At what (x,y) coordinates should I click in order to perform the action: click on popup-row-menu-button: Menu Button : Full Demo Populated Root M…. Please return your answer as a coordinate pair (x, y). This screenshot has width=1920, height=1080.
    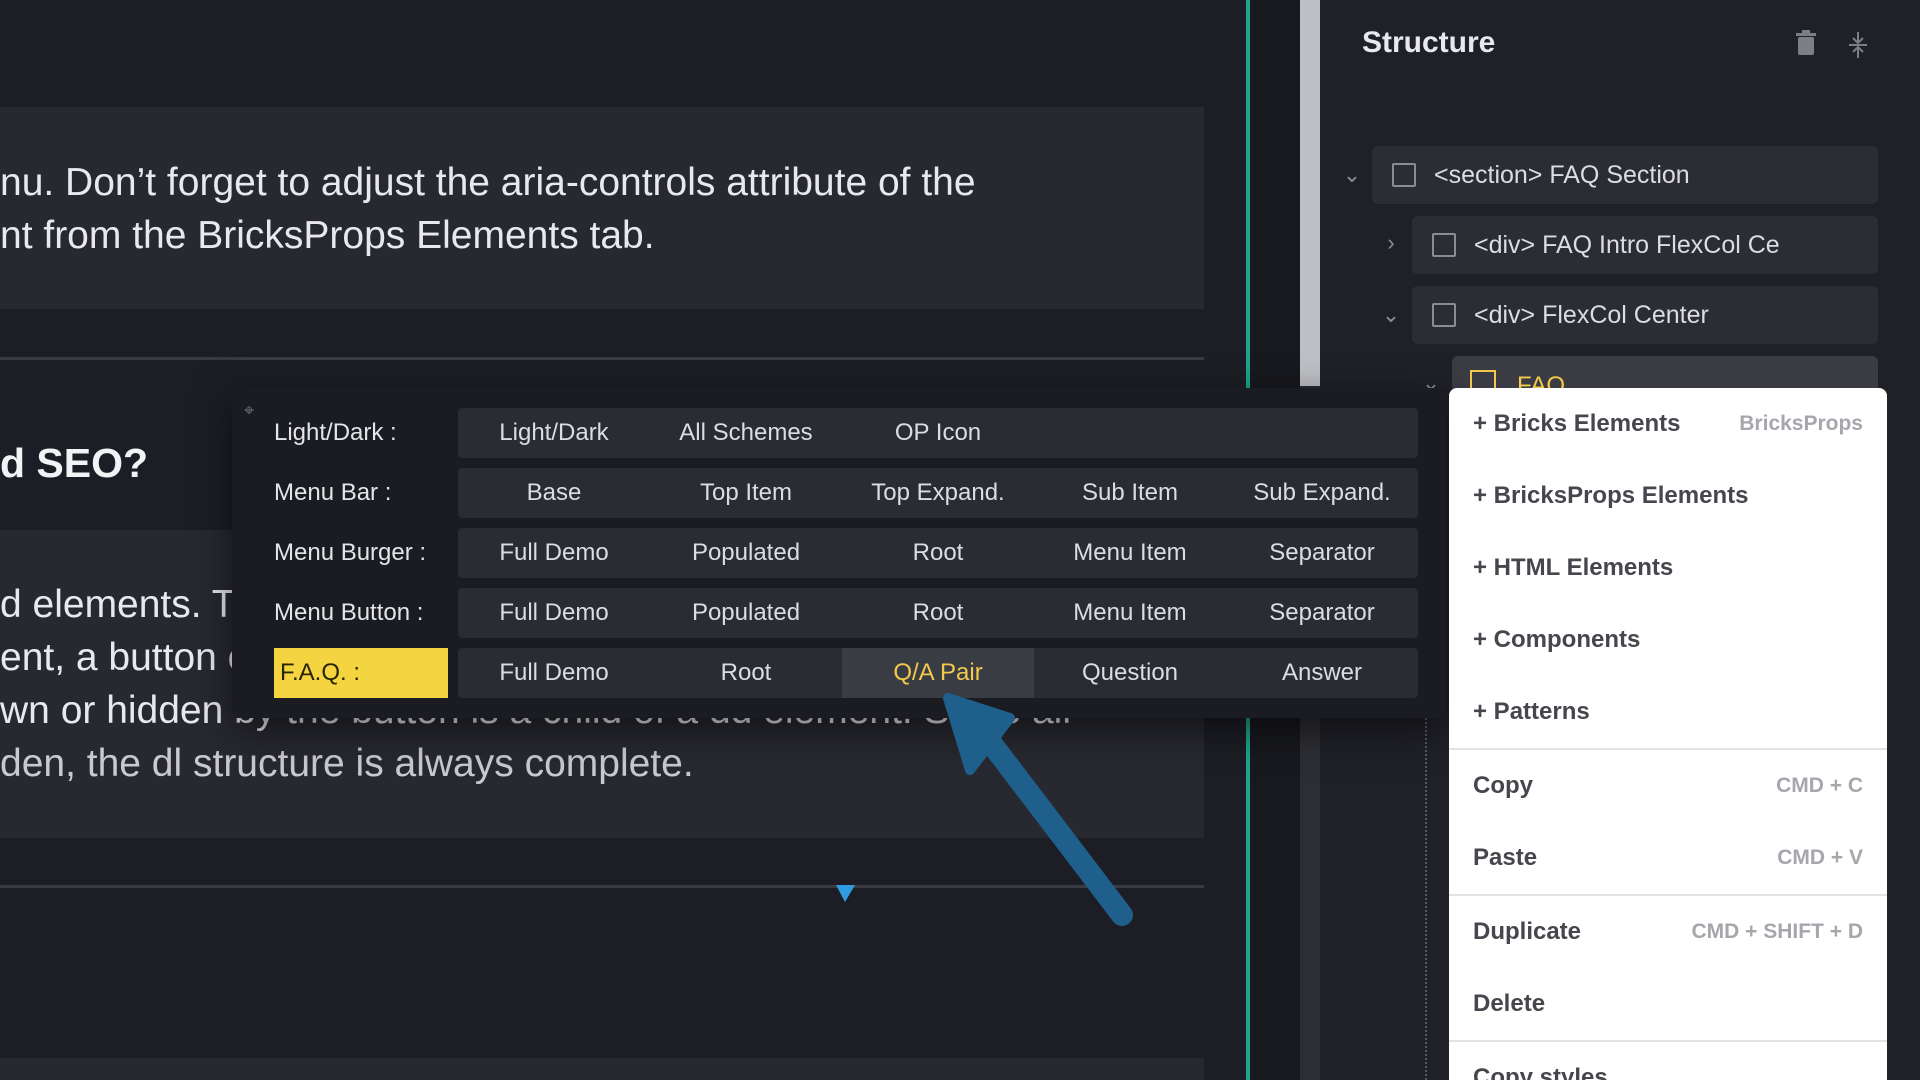
    Looking at the image, I should click on (839, 613).